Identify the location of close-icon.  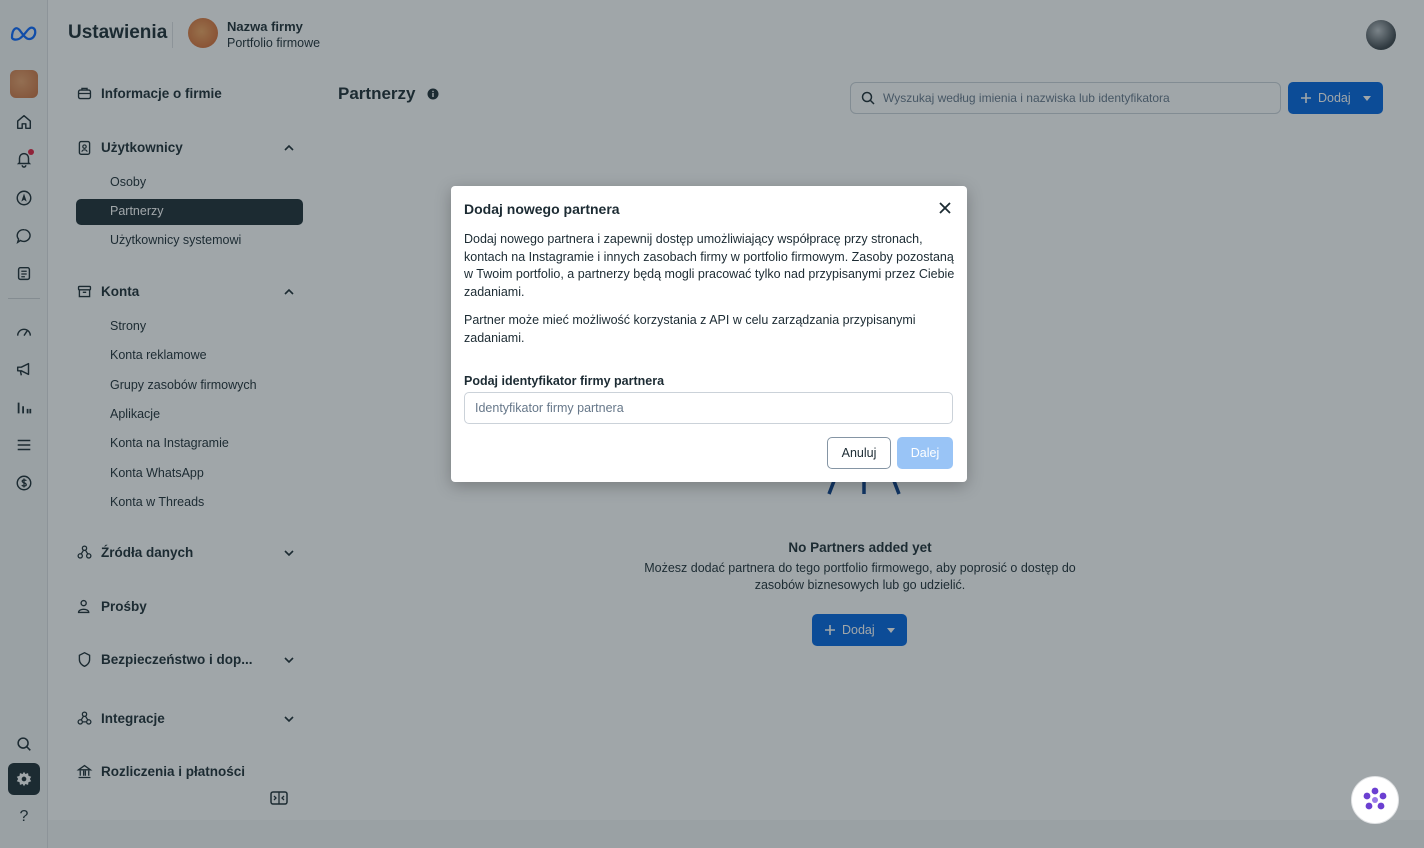
(945, 208).